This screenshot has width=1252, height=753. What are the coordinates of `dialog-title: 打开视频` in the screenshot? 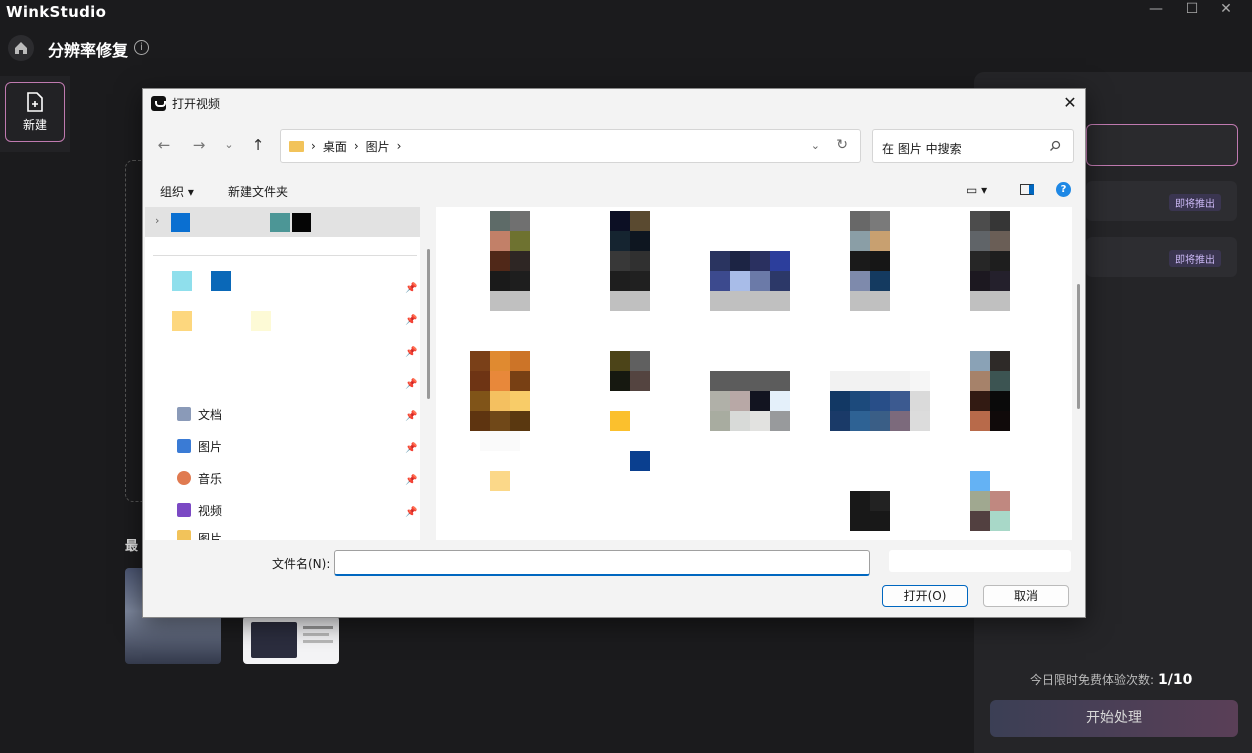 It's located at (196, 103).